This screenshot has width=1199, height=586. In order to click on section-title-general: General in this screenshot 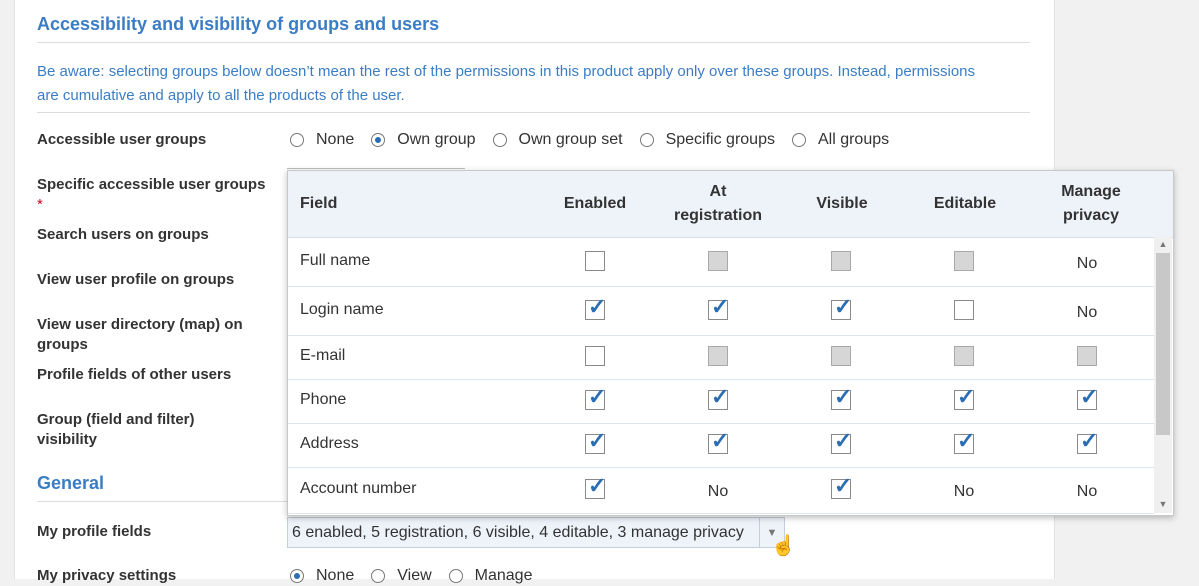, I will do `click(71, 483)`.